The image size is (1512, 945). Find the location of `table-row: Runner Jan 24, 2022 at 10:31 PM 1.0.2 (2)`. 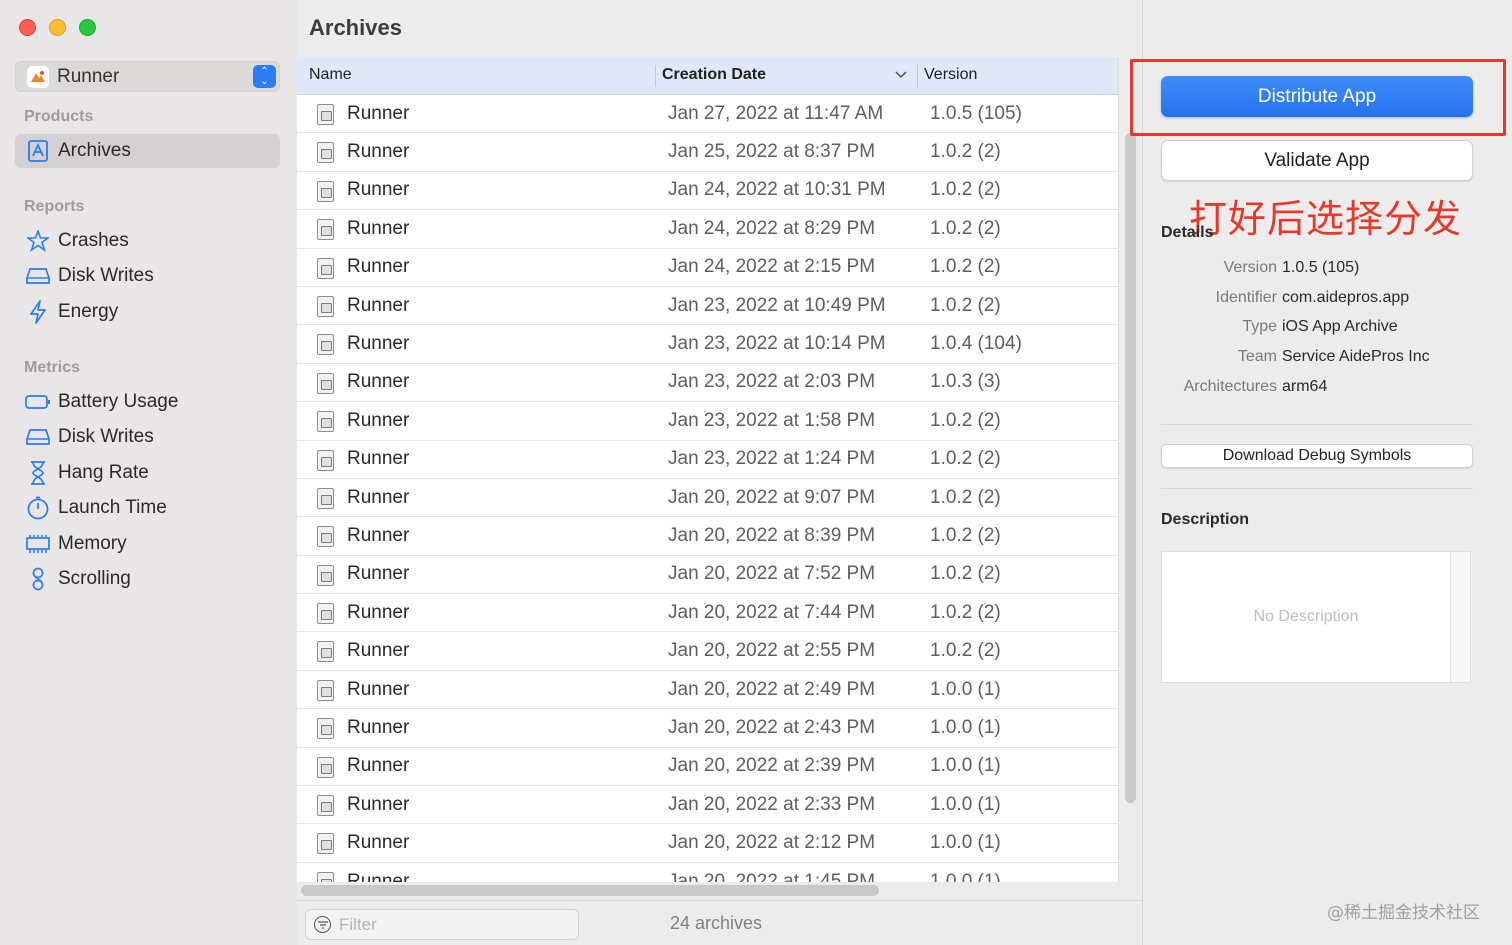

table-row: Runner Jan 24, 2022 at 10:31 PM 1.0.2 (2) is located at coordinates (707, 191).